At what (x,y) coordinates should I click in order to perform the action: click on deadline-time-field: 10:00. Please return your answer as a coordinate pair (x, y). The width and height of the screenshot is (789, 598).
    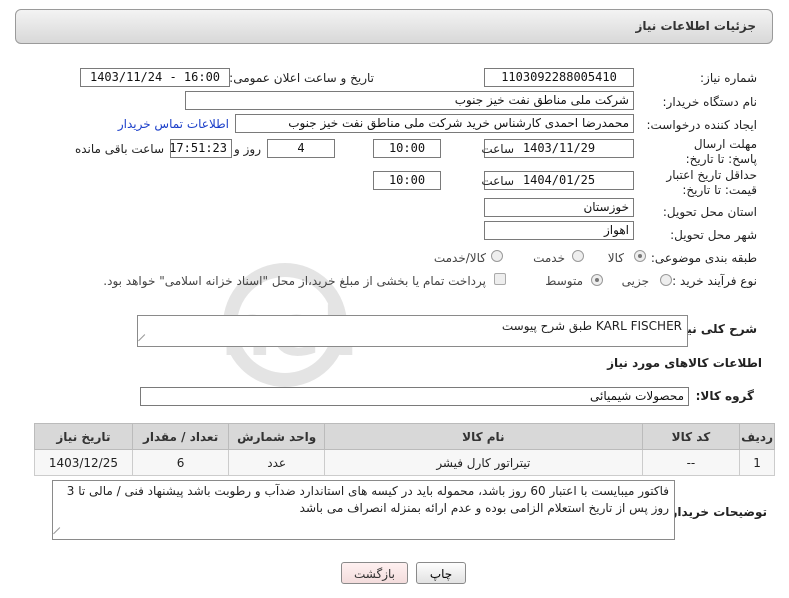
    Looking at the image, I should click on (407, 148).